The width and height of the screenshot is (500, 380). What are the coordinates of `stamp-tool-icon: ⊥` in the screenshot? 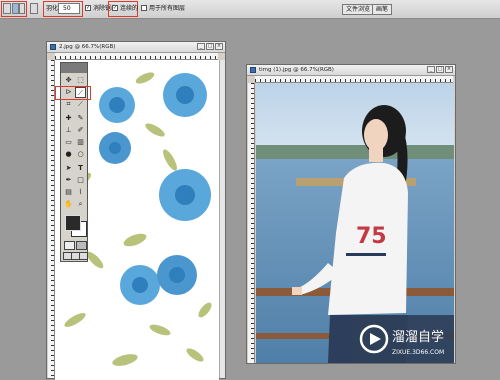 It's located at (68, 130).